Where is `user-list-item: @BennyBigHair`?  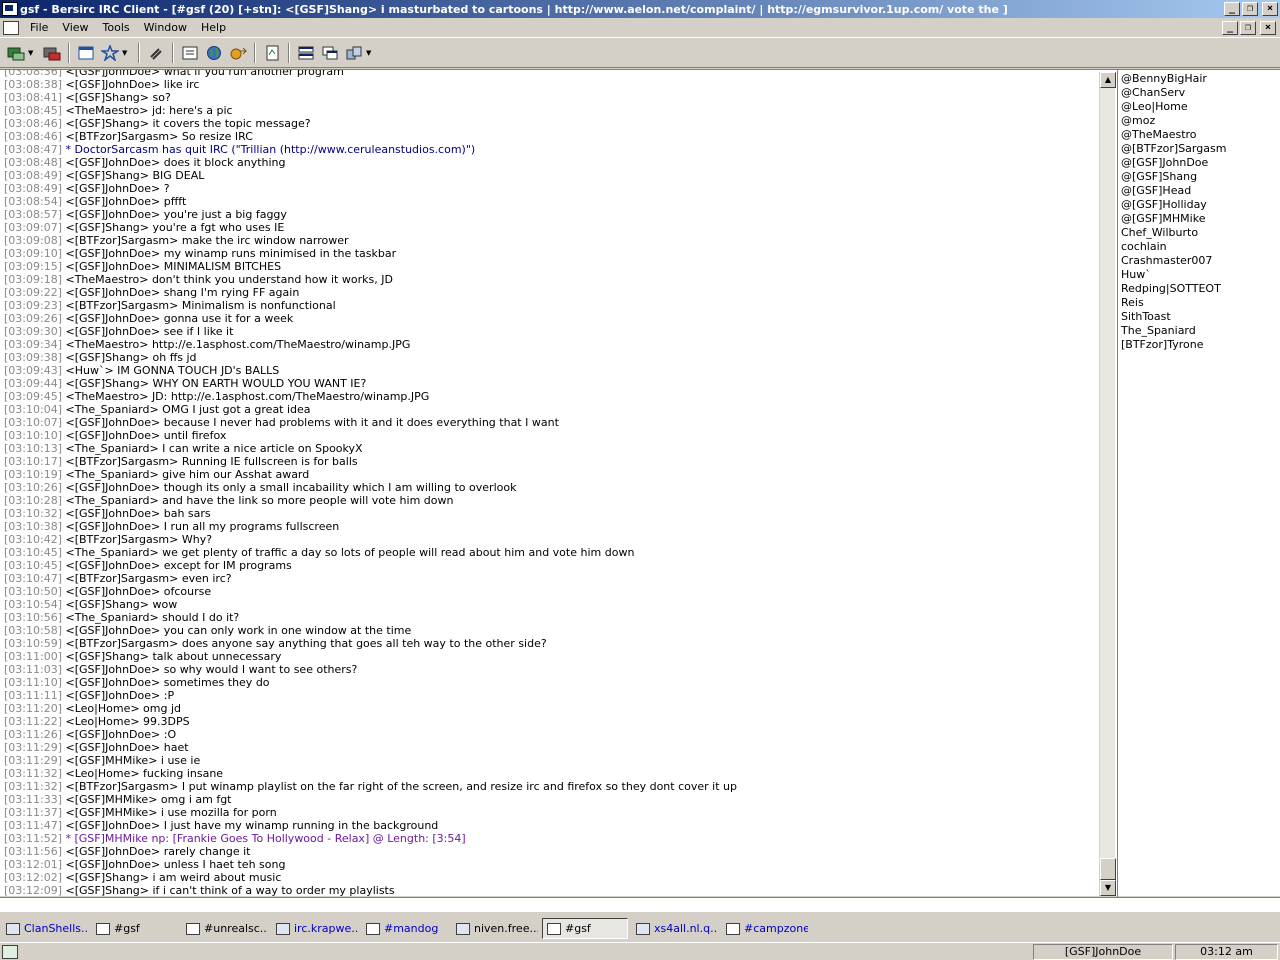 user-list-item: @BennyBigHair is located at coordinates (1200, 79).